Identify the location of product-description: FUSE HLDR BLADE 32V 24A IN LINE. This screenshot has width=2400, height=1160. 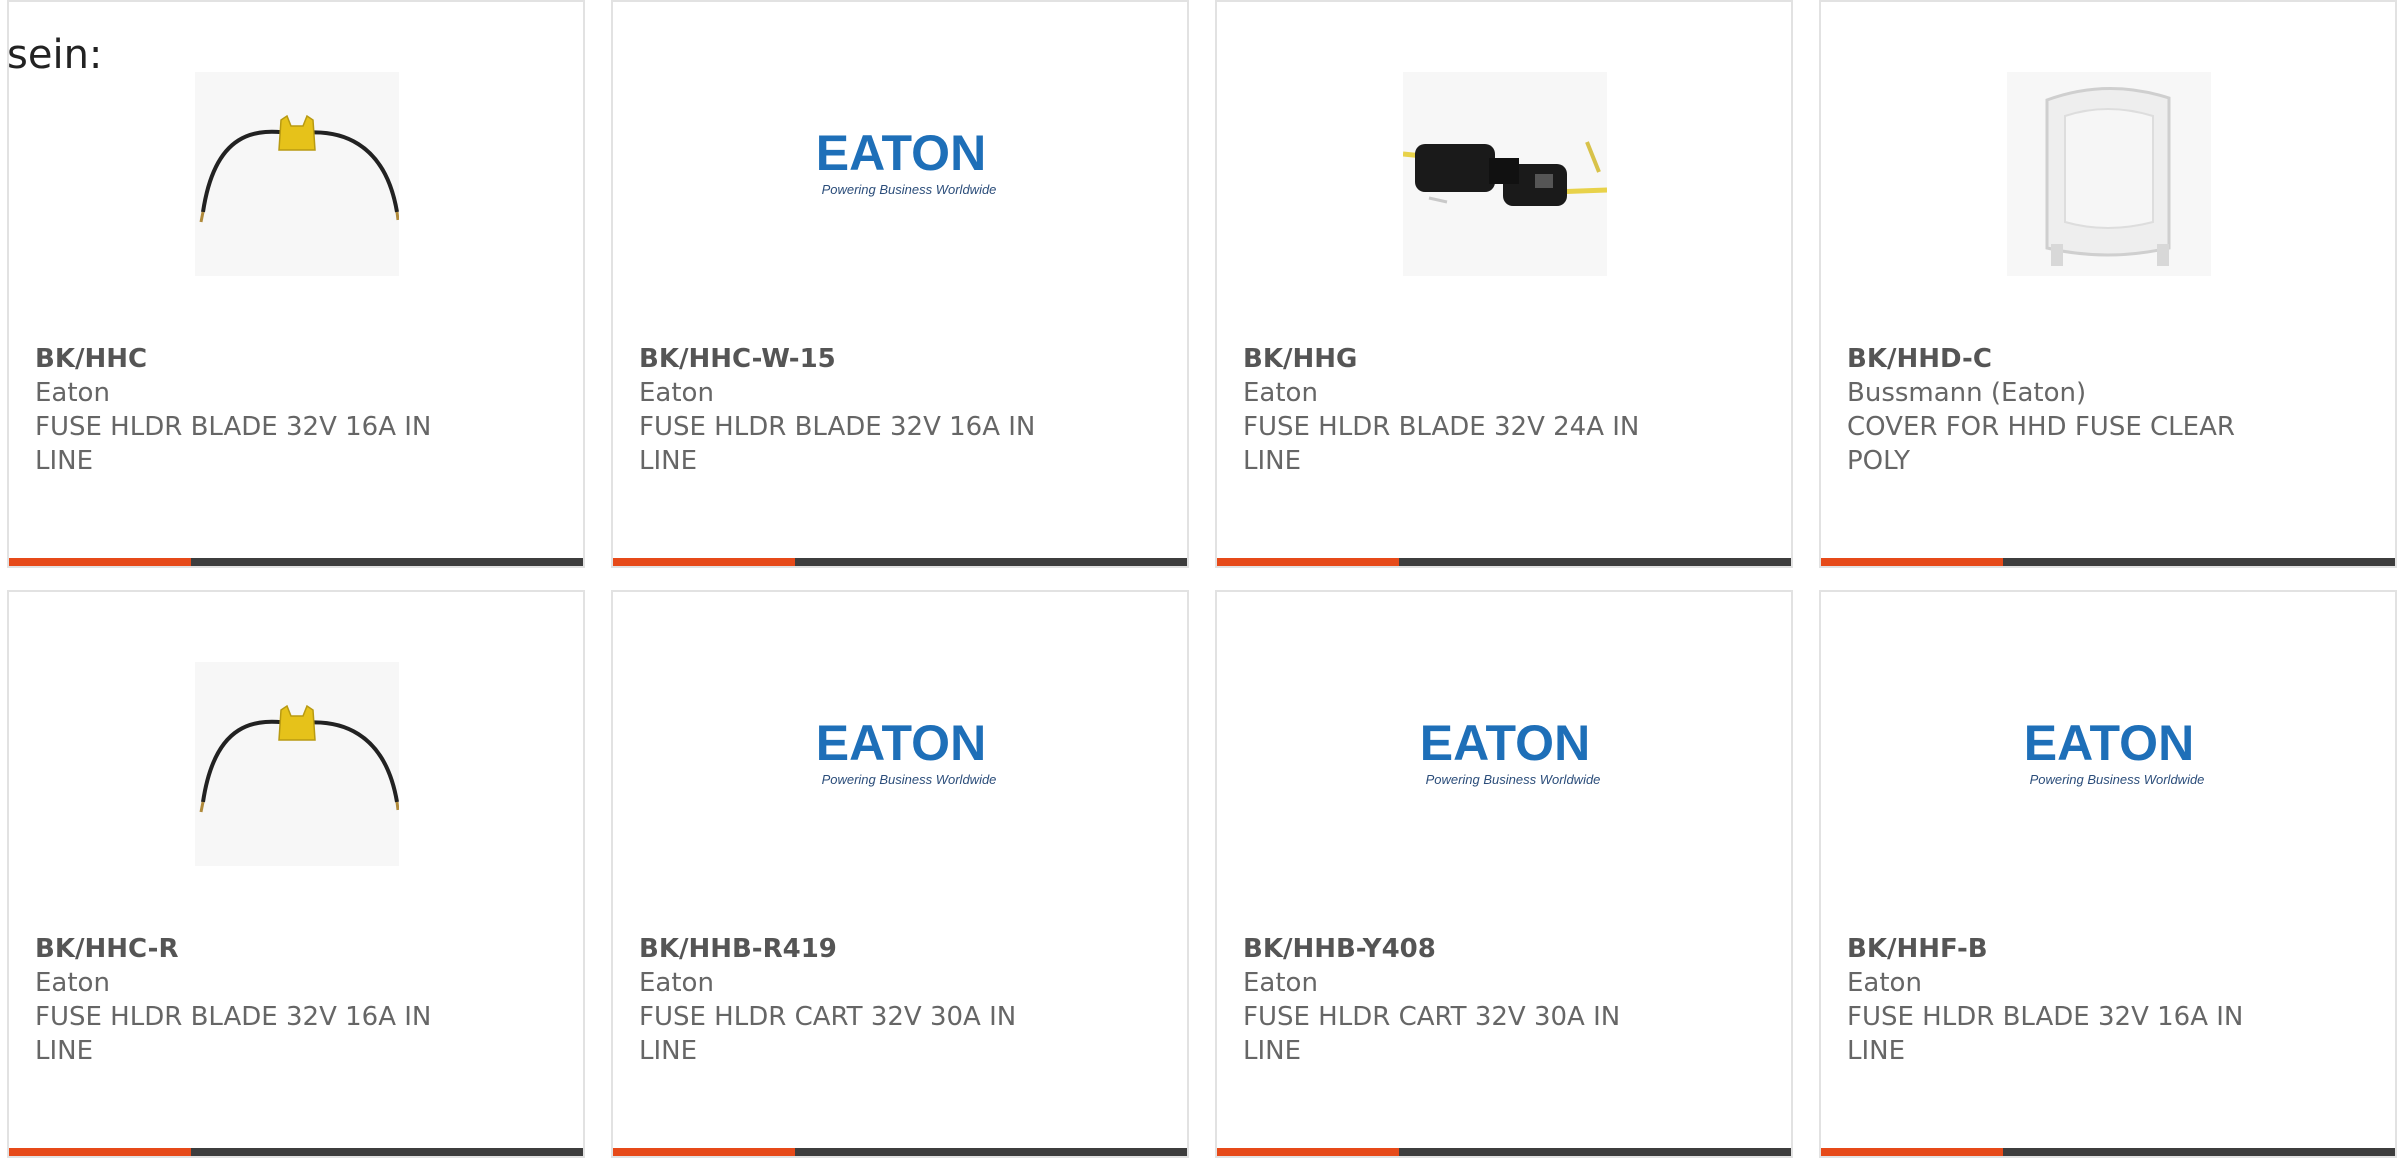
(1441, 444).